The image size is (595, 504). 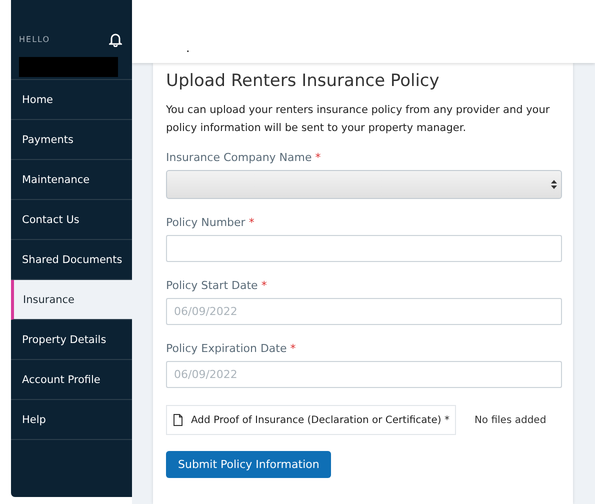 What do you see at coordinates (510, 420) in the screenshot?
I see `file-status: No files added` at bounding box center [510, 420].